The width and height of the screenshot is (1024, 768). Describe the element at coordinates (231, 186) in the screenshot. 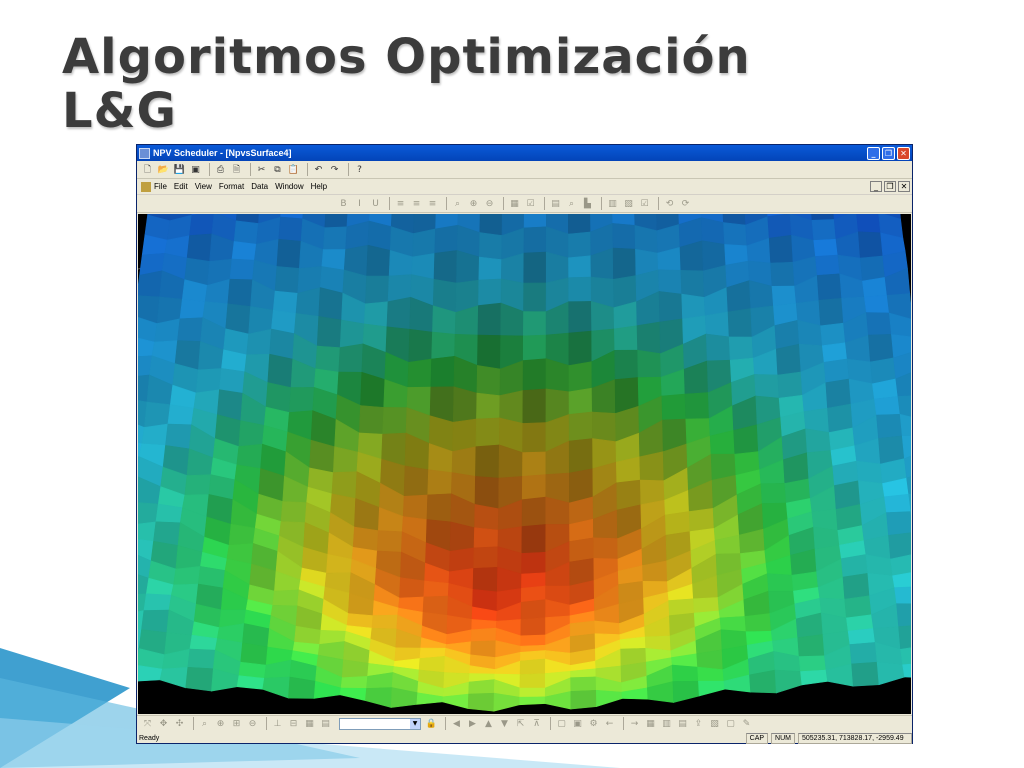

I see `menu-format: Format` at that location.